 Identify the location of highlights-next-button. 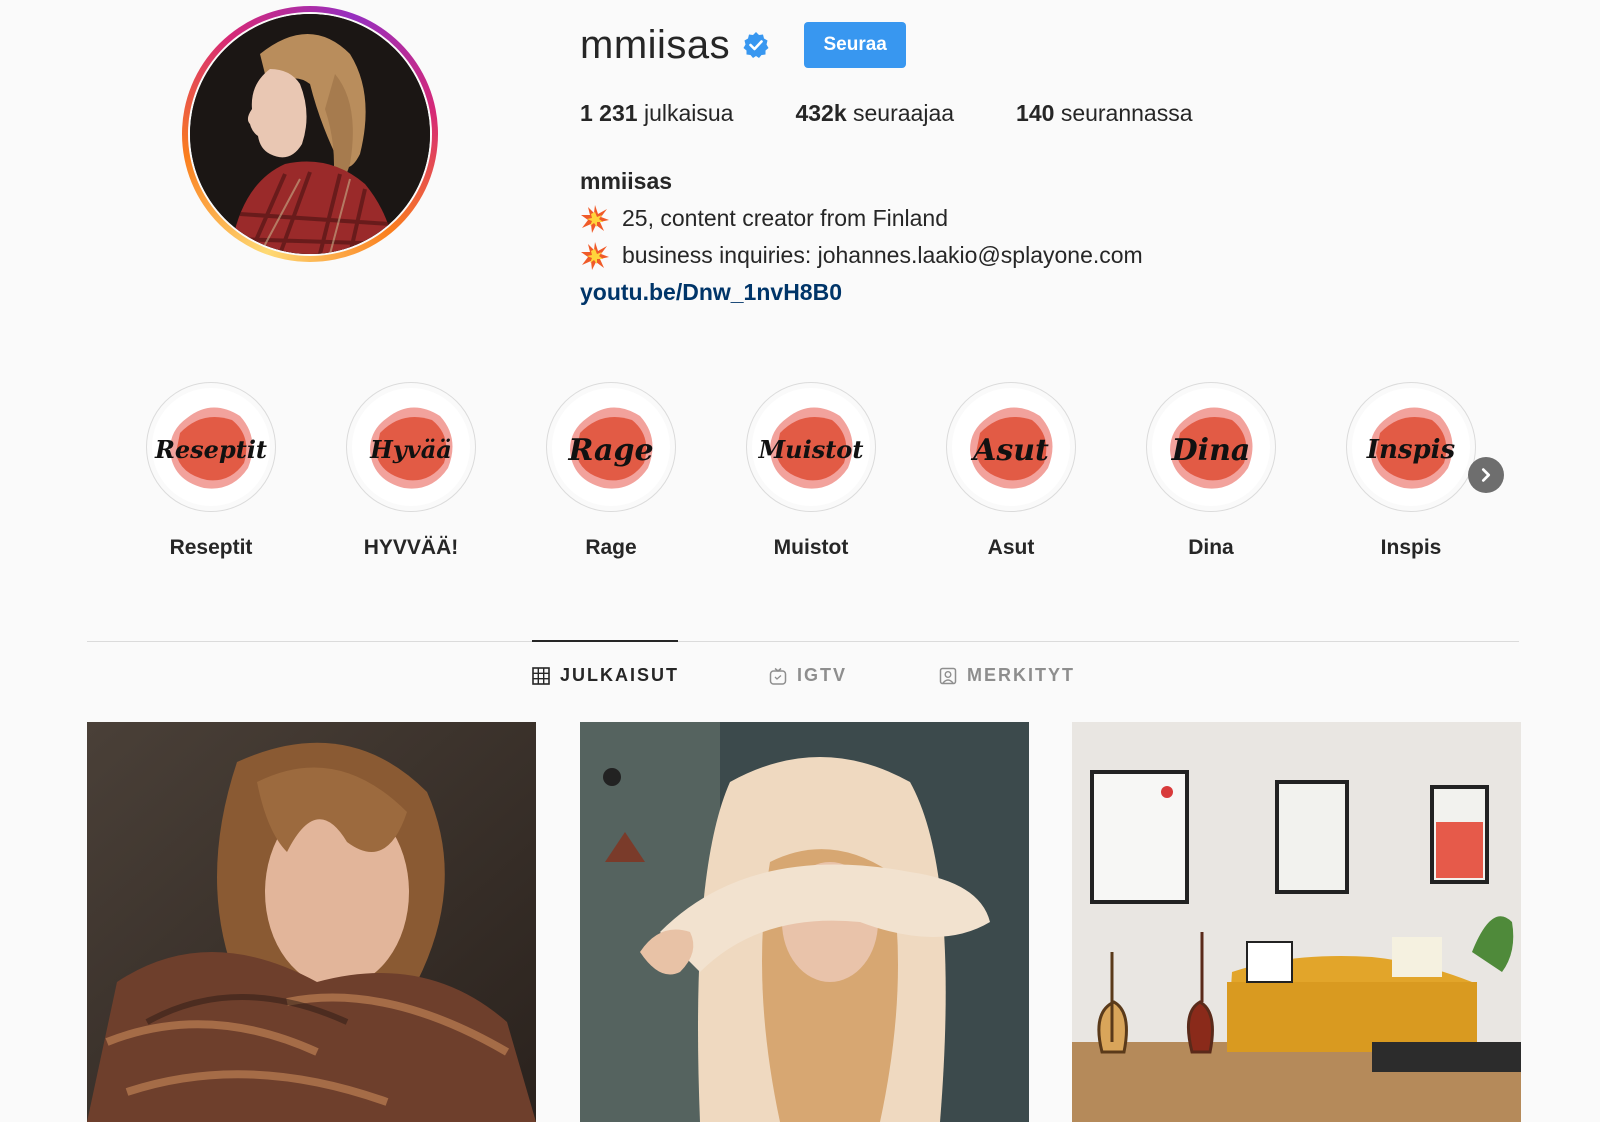
(1486, 475).